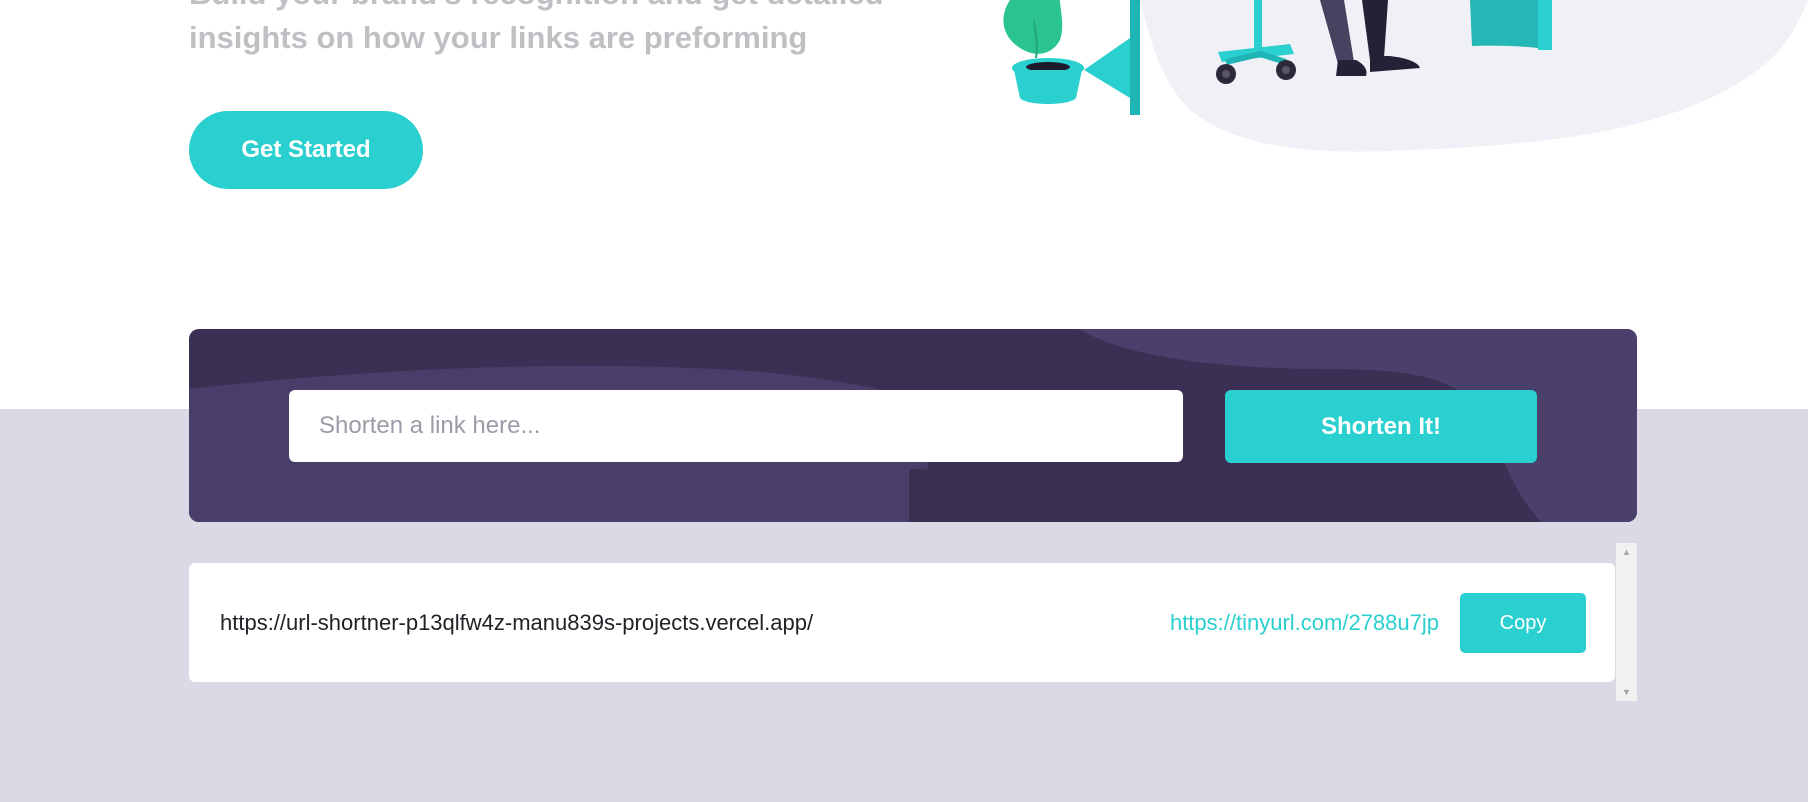  I want to click on get-started-button: Get Started, so click(306, 150).